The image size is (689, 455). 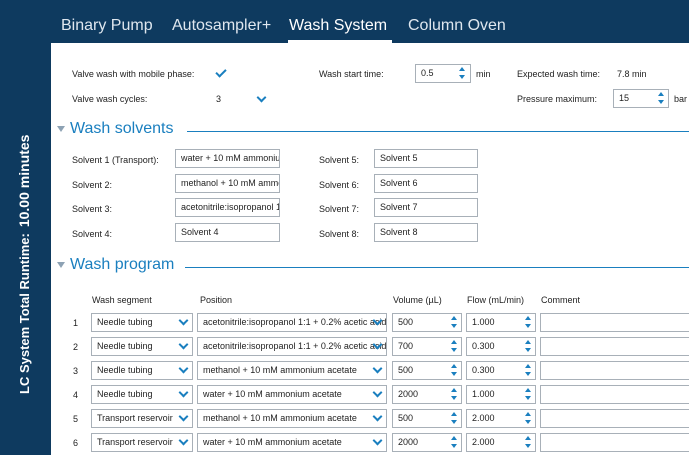 What do you see at coordinates (76, 371) in the screenshot?
I see `row-number: 3` at bounding box center [76, 371].